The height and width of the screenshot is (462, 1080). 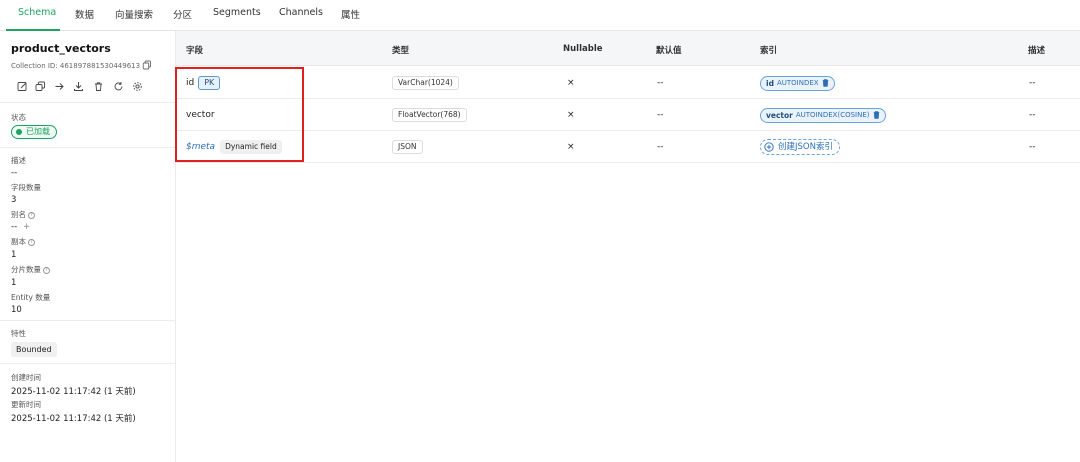 What do you see at coordinates (18, 117) in the screenshot?
I see `status-label: 状态` at bounding box center [18, 117].